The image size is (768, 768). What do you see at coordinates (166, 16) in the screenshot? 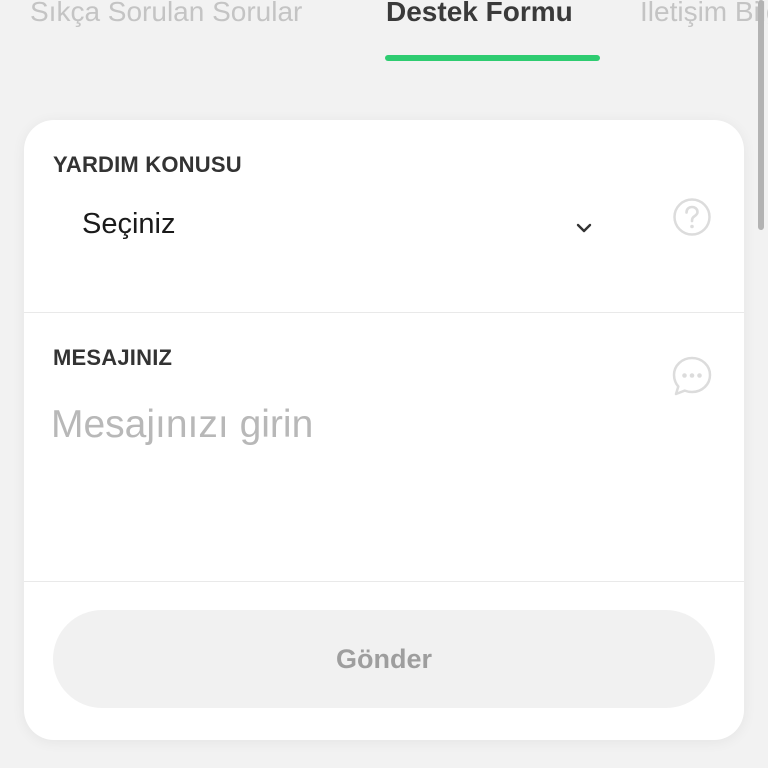
I see `tab-faq: Sıkça Sorulan Sorular` at bounding box center [166, 16].